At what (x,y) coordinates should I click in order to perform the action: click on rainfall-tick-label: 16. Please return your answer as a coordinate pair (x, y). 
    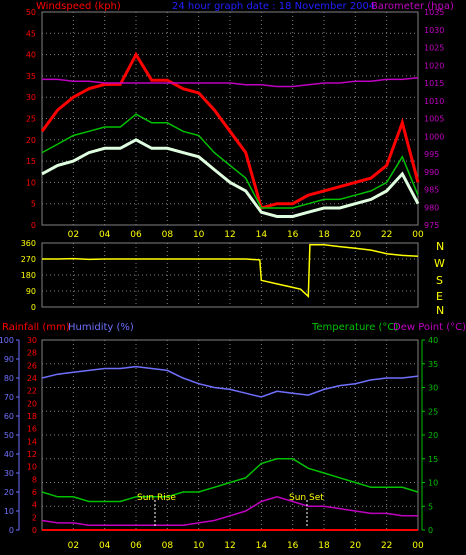
    Looking at the image, I should click on (32, 429).